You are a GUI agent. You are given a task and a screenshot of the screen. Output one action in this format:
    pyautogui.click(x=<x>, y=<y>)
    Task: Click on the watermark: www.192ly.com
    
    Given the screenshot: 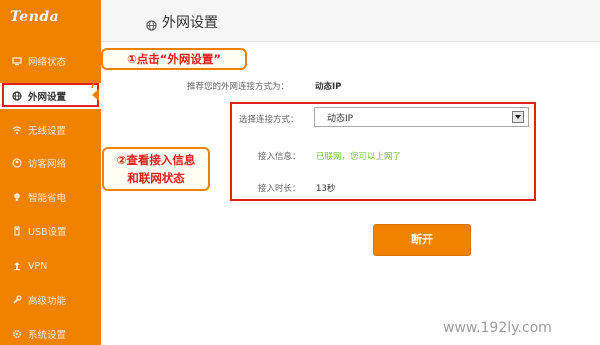 What is the action you would take?
    pyautogui.click(x=497, y=328)
    